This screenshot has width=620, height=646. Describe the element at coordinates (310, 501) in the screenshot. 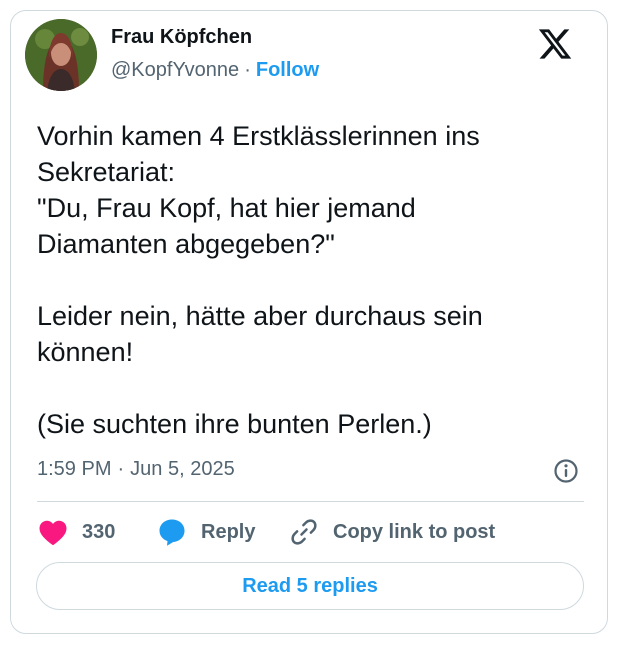

I see `divider` at that location.